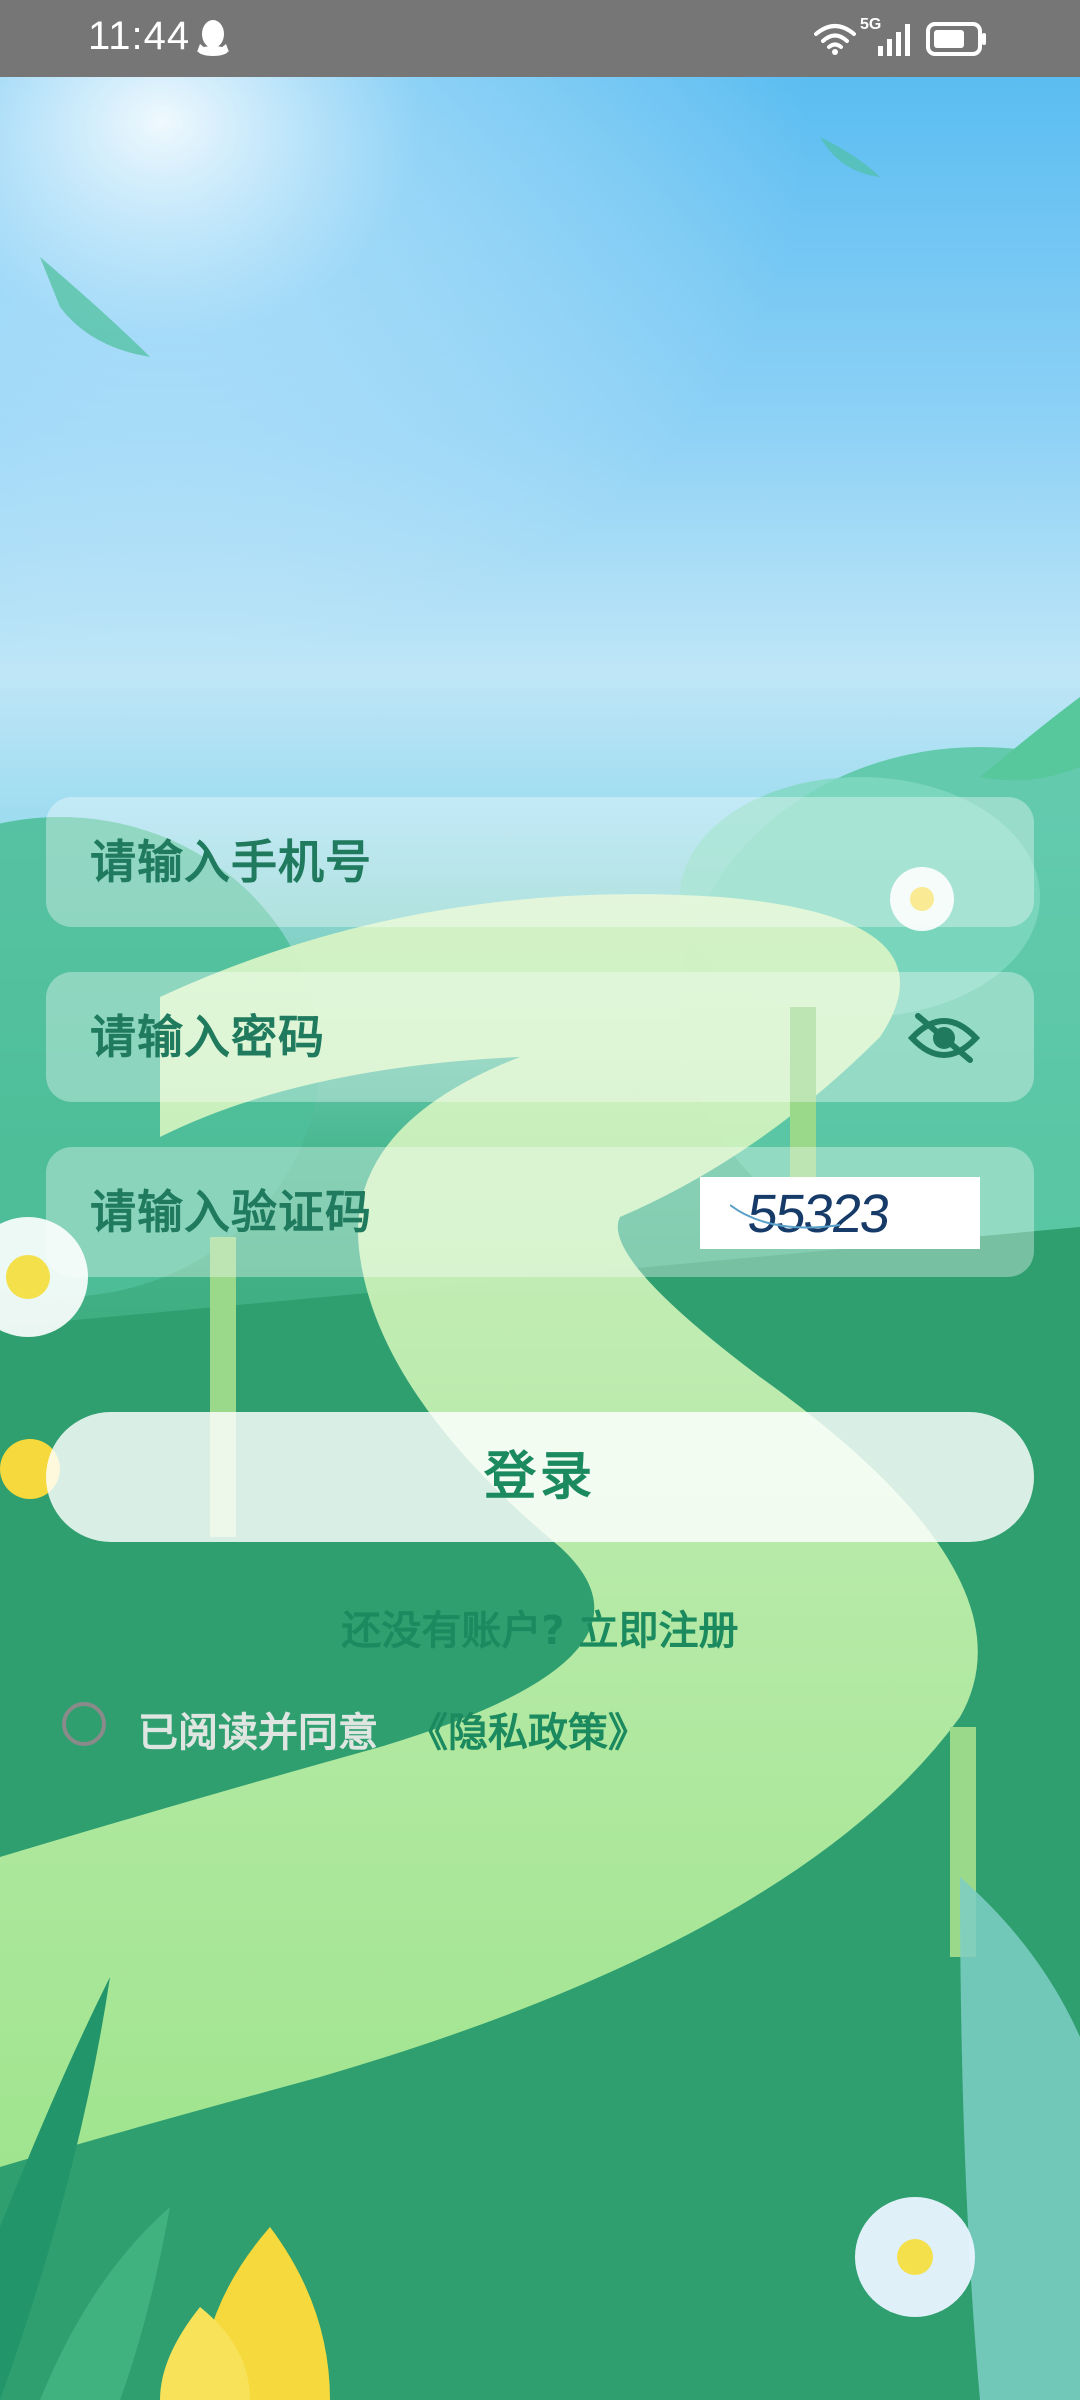  What do you see at coordinates (213, 38) in the screenshot?
I see `qq-icon` at bounding box center [213, 38].